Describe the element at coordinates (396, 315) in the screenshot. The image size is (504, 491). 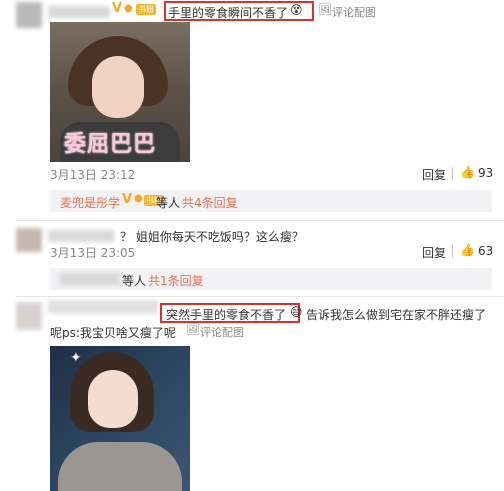
I see `comment3-text-after: 告诉我怎么做到宅在家不胖还瘦了` at that location.